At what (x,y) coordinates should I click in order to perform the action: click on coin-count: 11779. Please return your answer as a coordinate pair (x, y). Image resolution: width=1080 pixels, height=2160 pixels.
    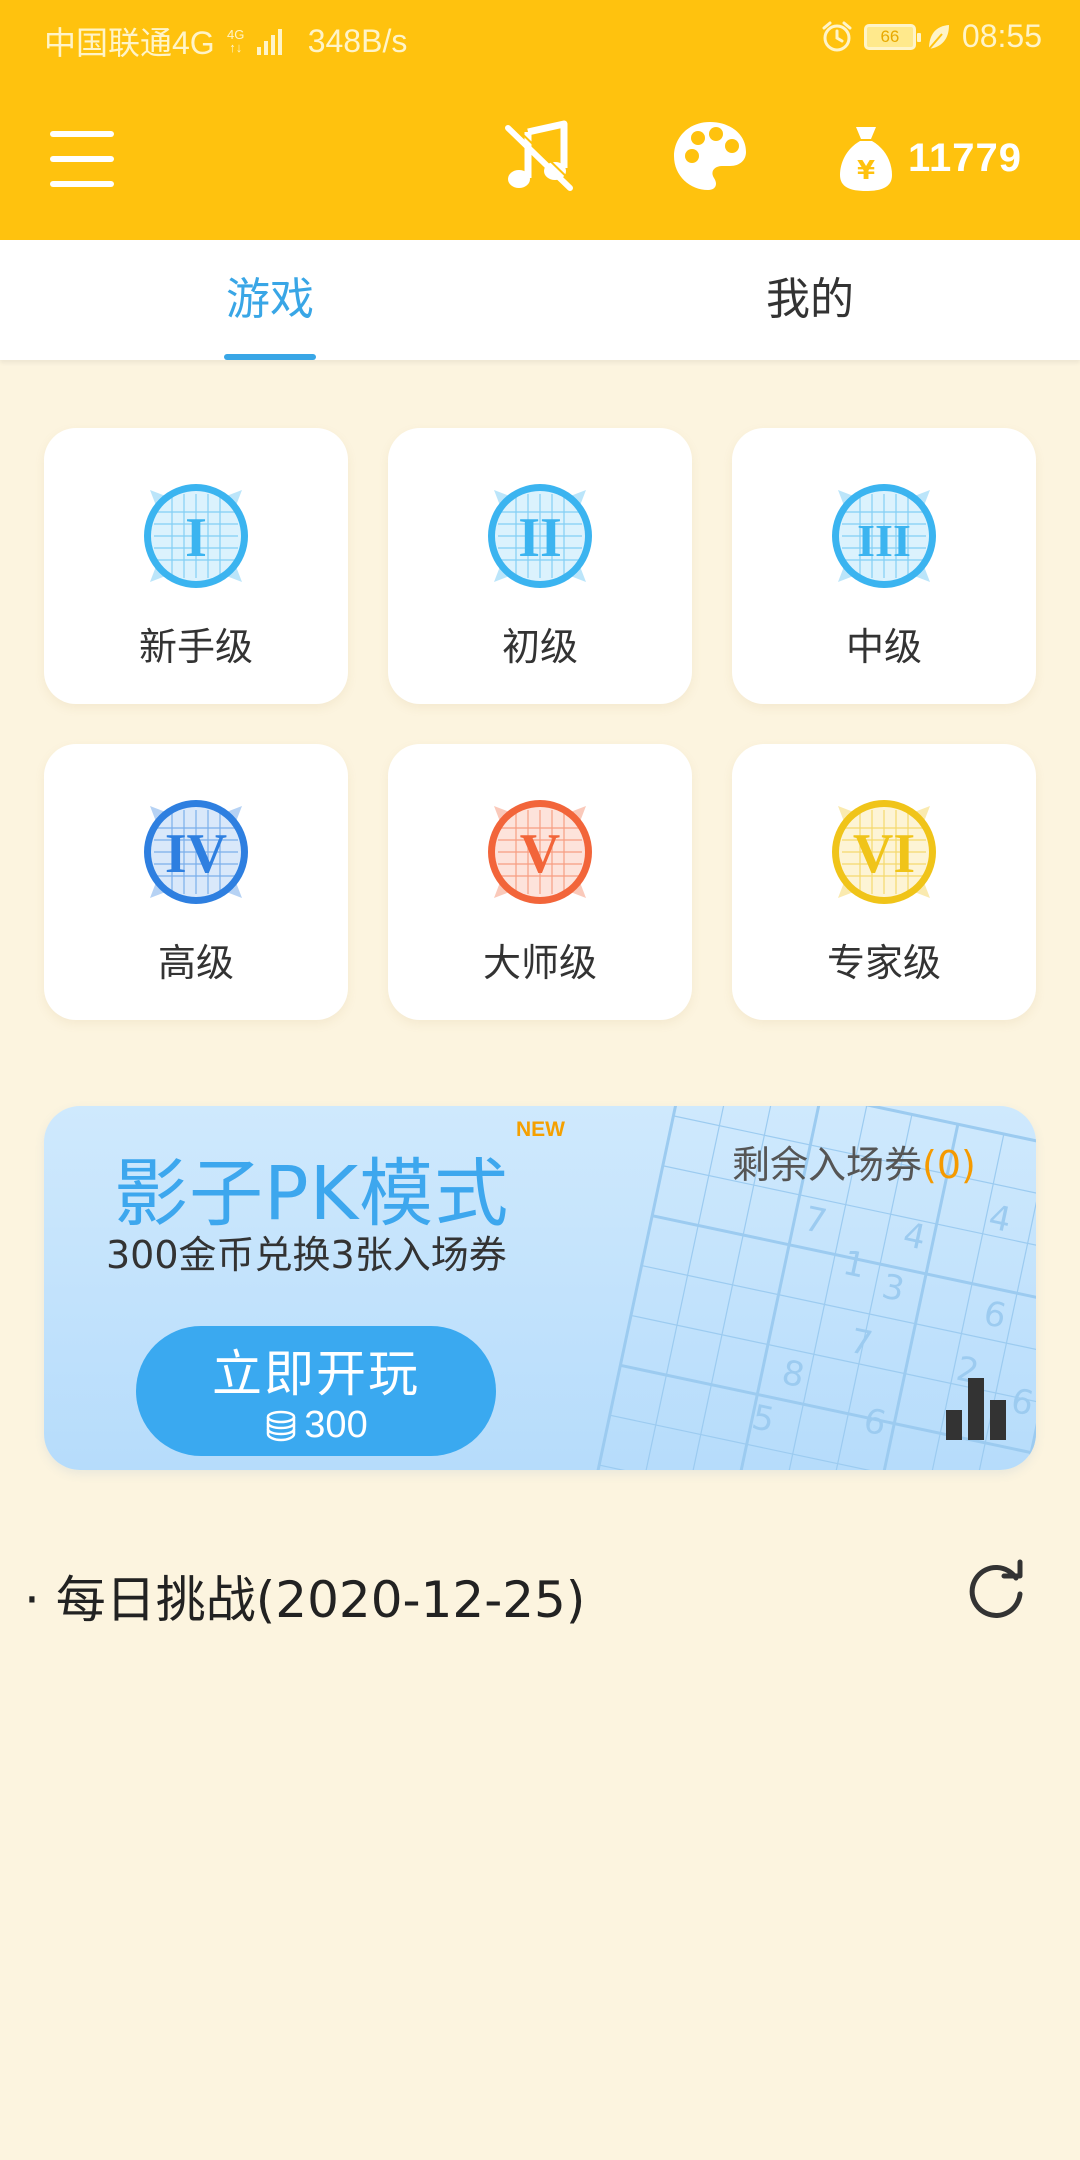
    Looking at the image, I should click on (965, 157).